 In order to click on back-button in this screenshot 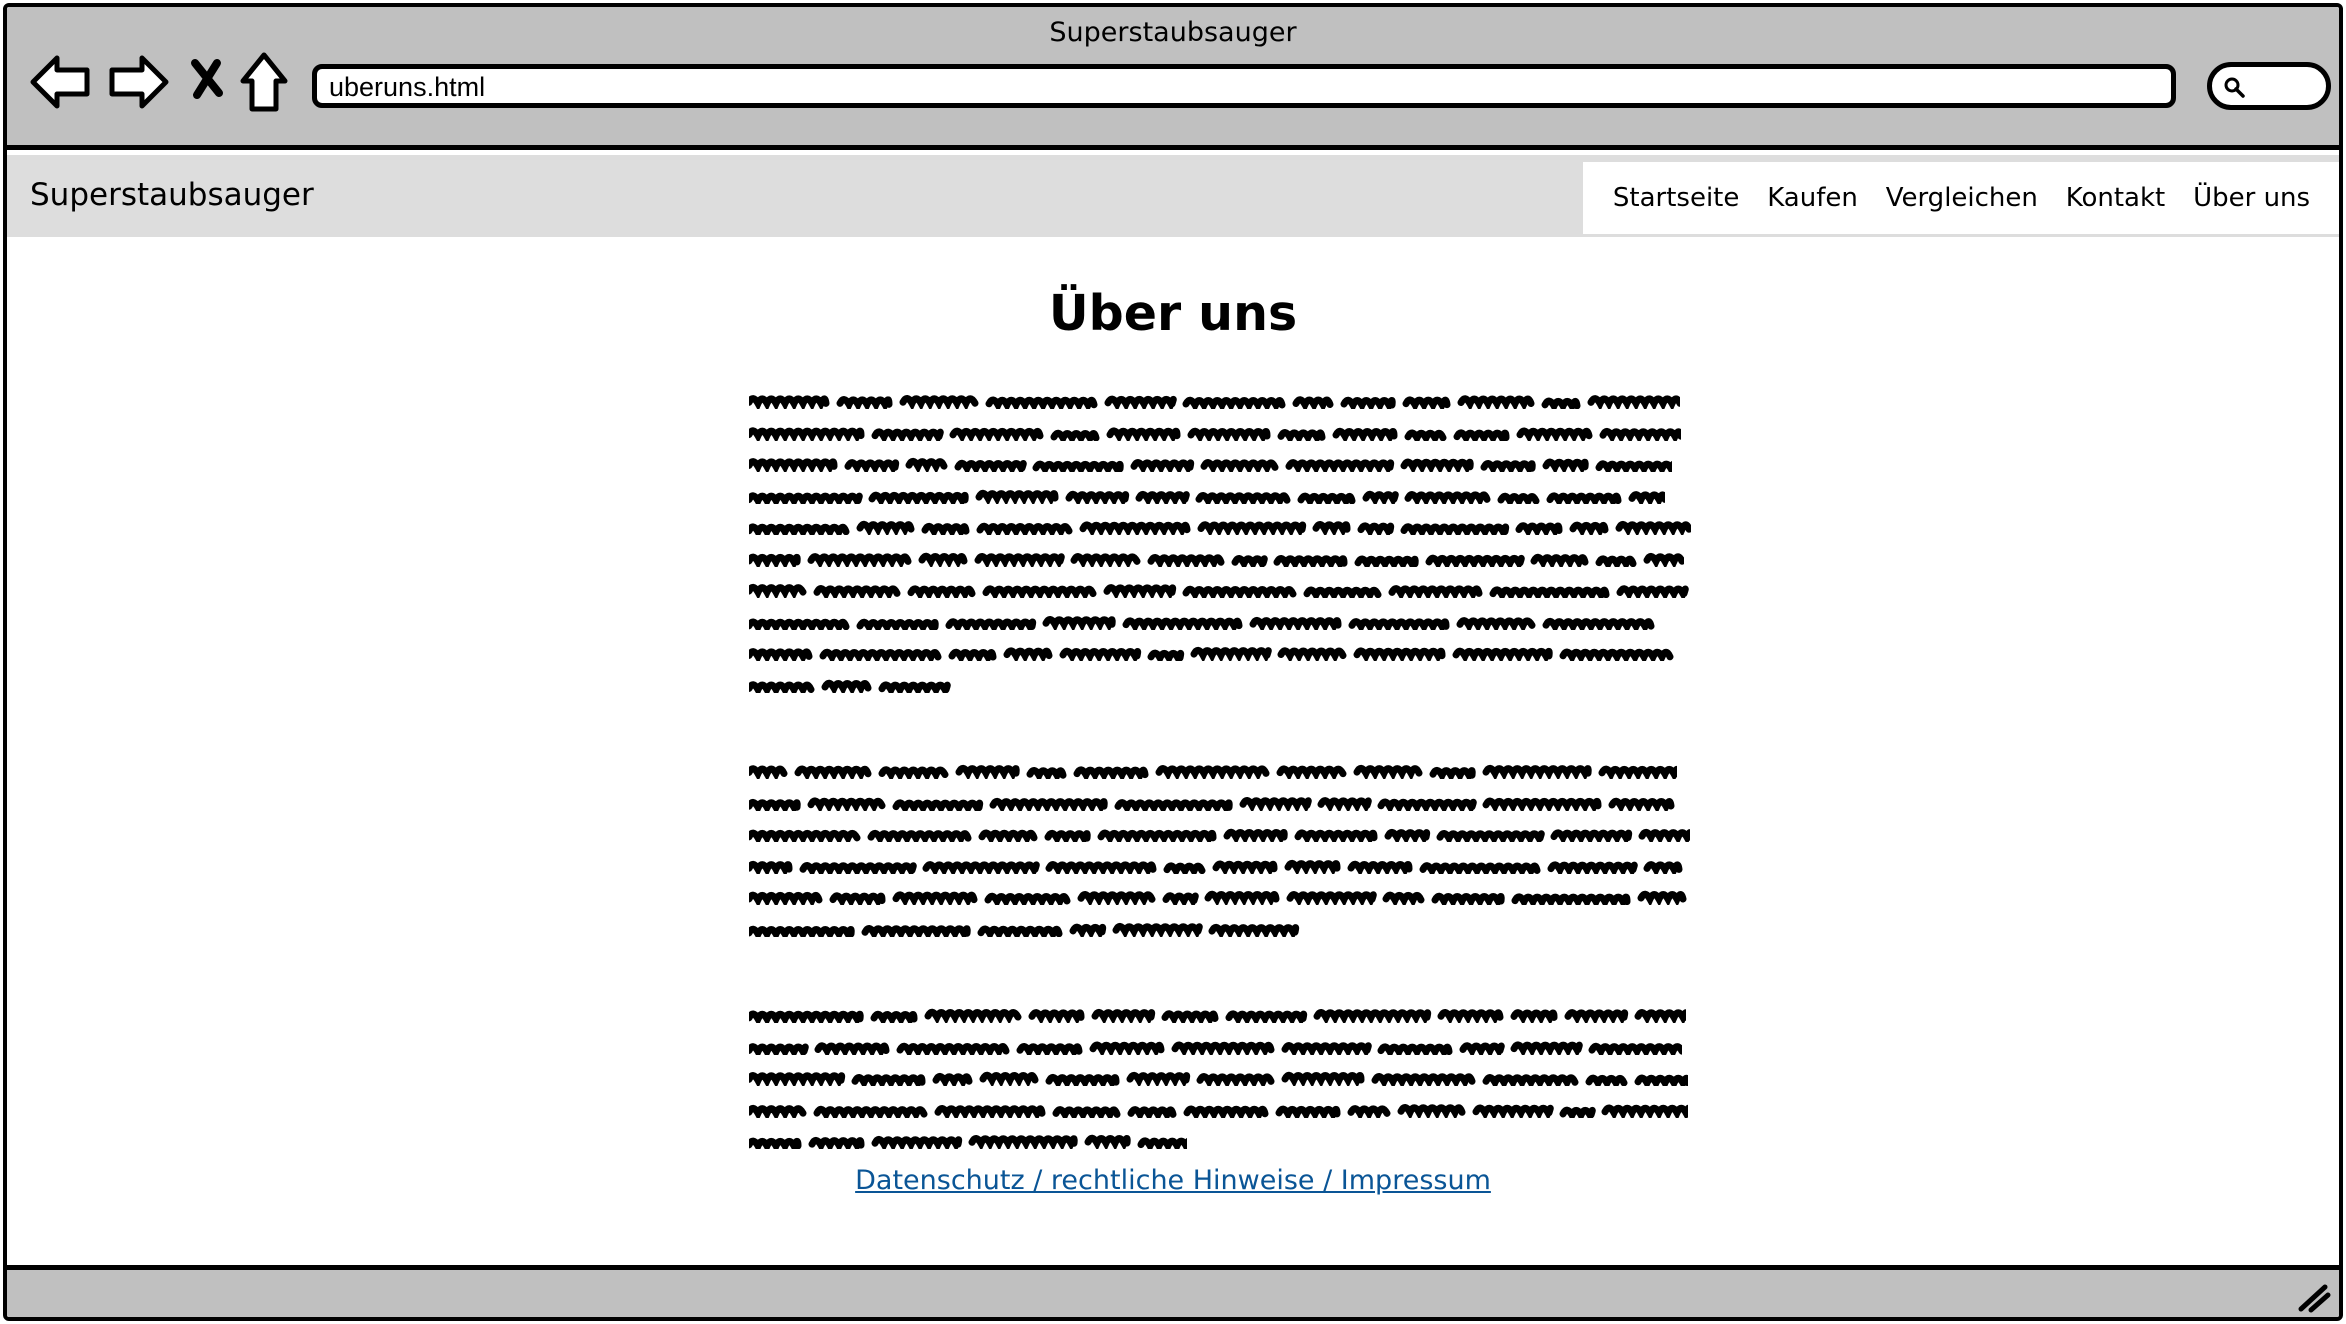, I will do `click(62, 82)`.